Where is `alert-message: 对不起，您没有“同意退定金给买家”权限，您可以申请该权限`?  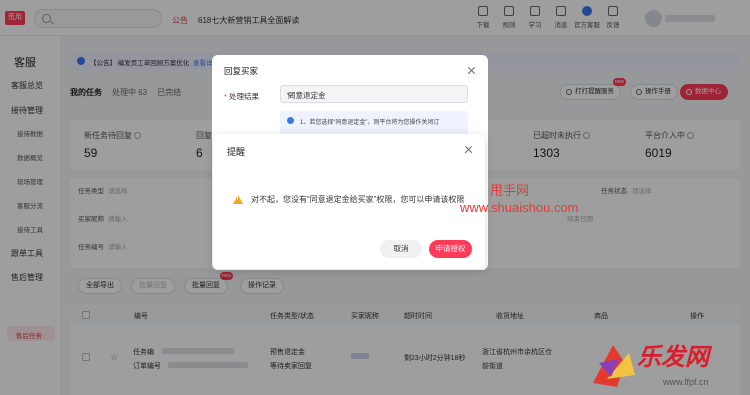
alert-message: 对不起，您没有“同意退定金给买家”权限，您可以申请该权限 is located at coordinates (358, 199).